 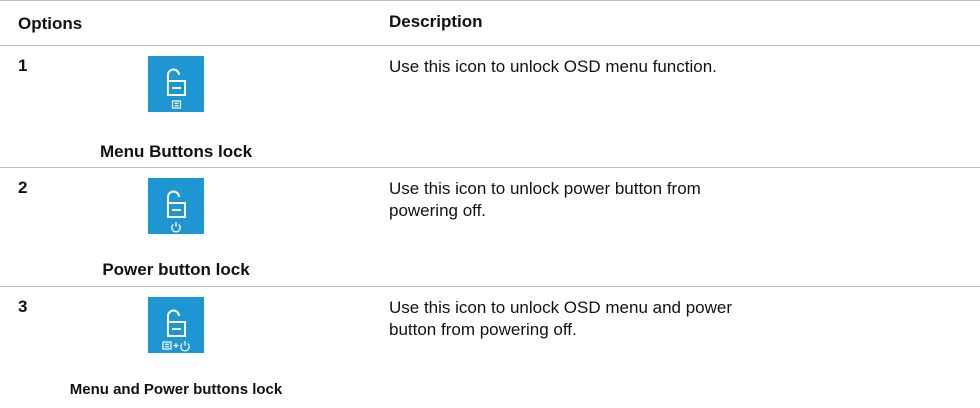 I want to click on option-caption: Menu Buttons lock, so click(x=176, y=151).